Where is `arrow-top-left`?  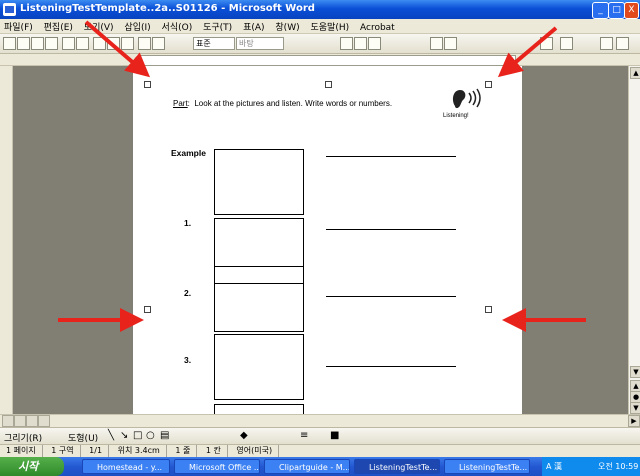 arrow-top-left is located at coordinates (117, 49).